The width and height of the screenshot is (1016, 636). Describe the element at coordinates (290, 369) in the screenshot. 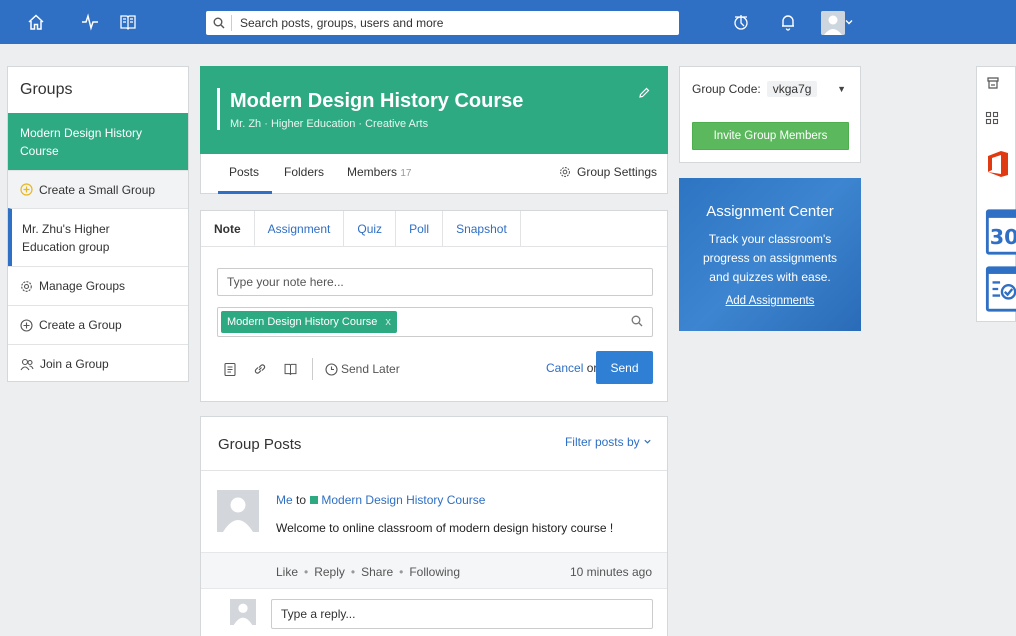

I see `library-icon` at that location.